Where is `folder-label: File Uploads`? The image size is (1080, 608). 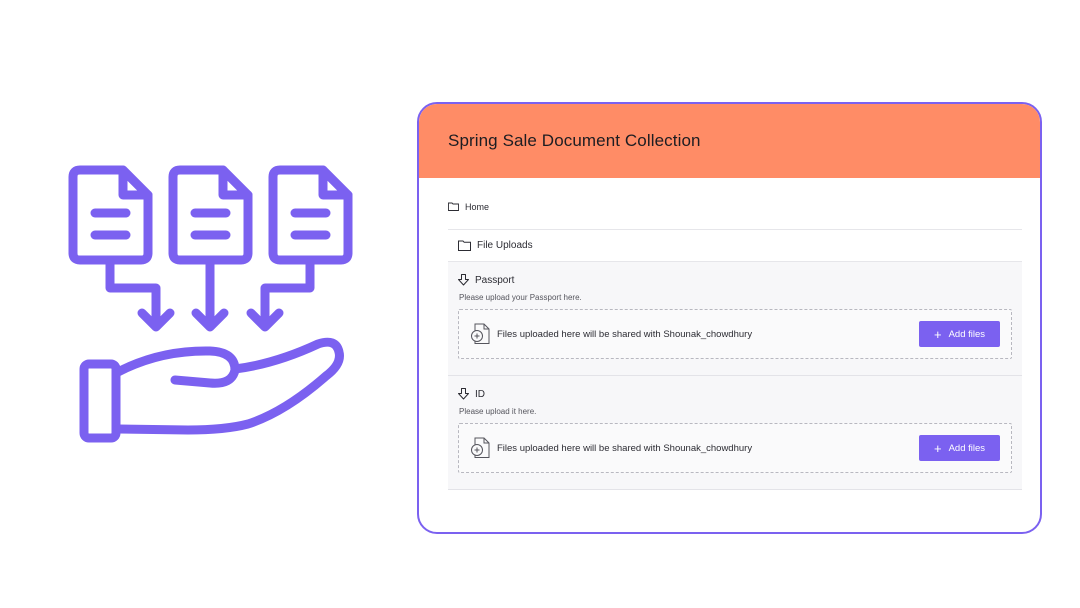 folder-label: File Uploads is located at coordinates (505, 245).